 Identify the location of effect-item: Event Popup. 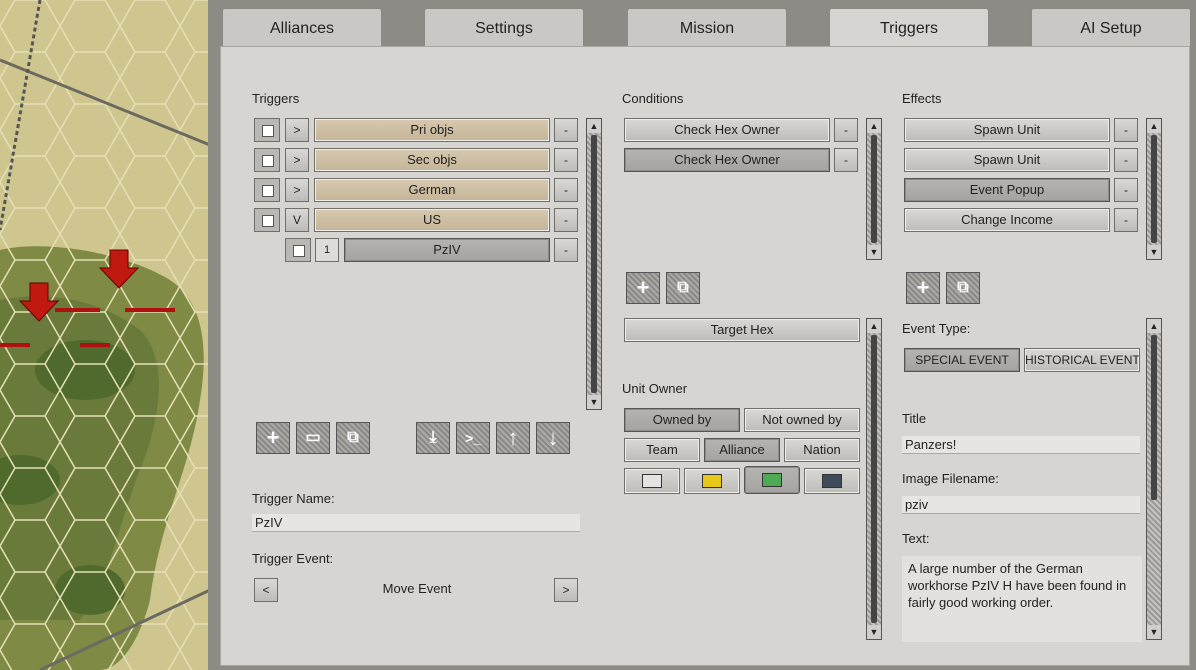
(1007, 190).